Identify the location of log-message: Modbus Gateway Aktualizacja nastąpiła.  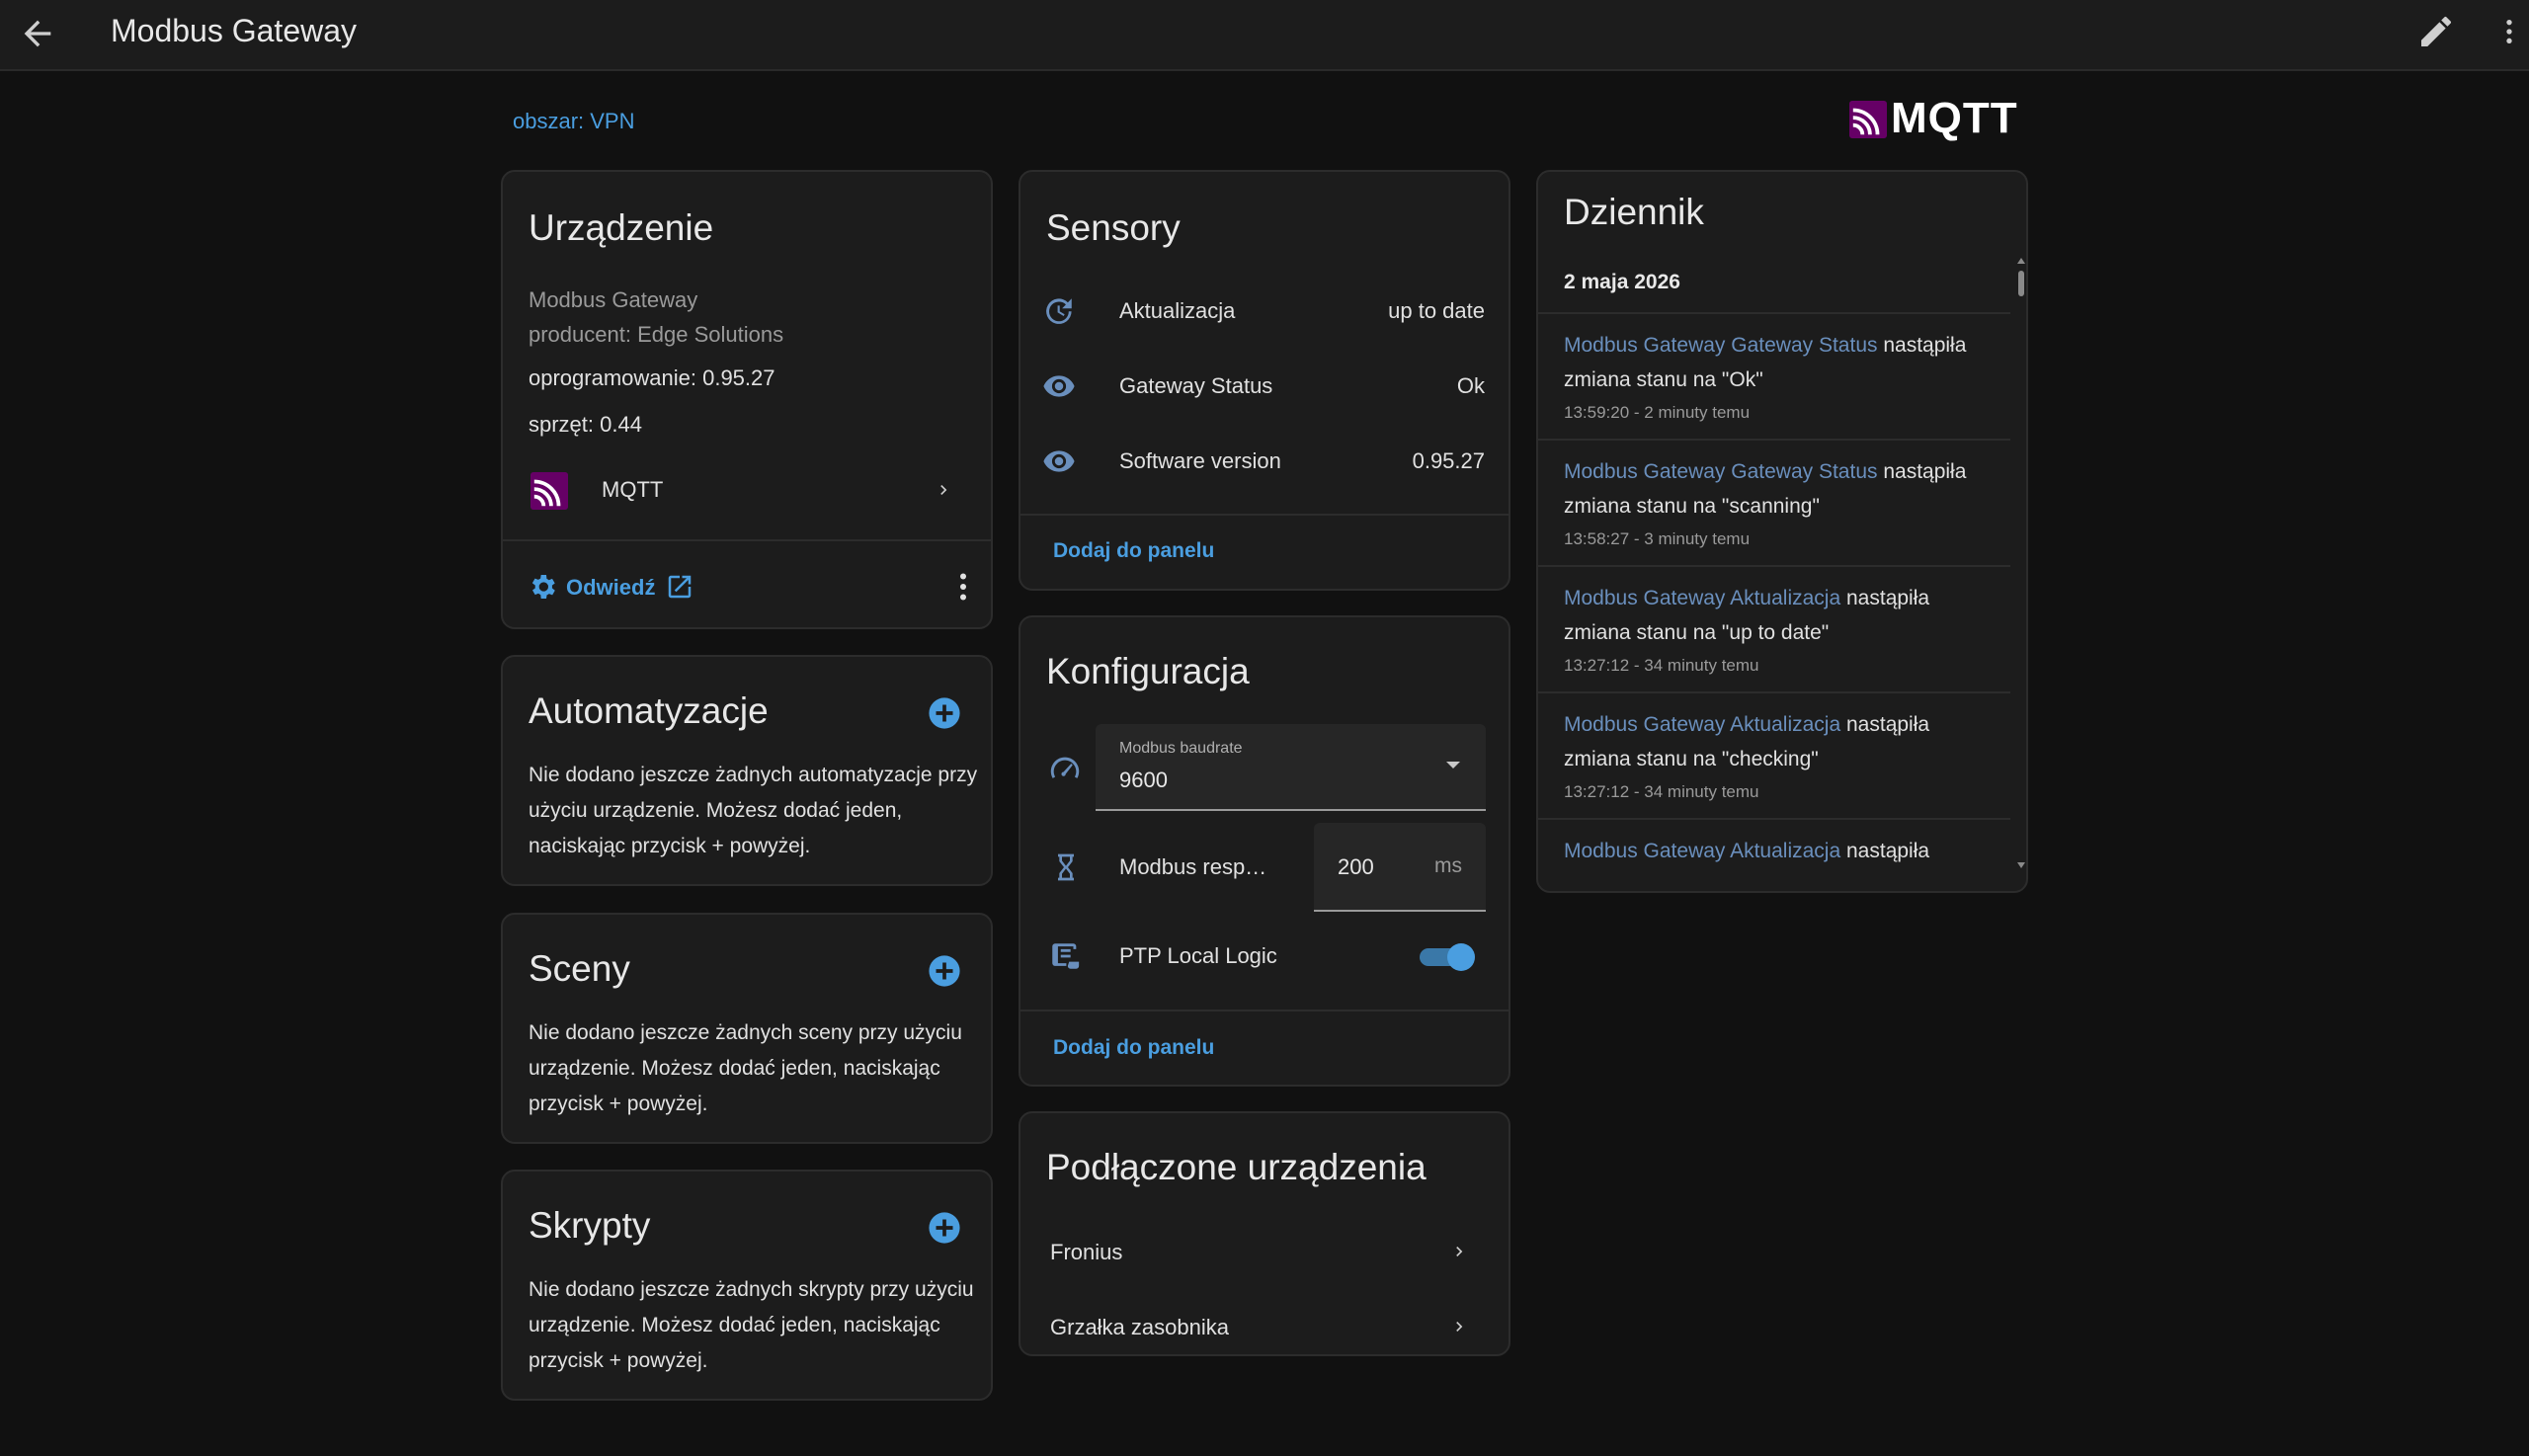
(1781, 851).